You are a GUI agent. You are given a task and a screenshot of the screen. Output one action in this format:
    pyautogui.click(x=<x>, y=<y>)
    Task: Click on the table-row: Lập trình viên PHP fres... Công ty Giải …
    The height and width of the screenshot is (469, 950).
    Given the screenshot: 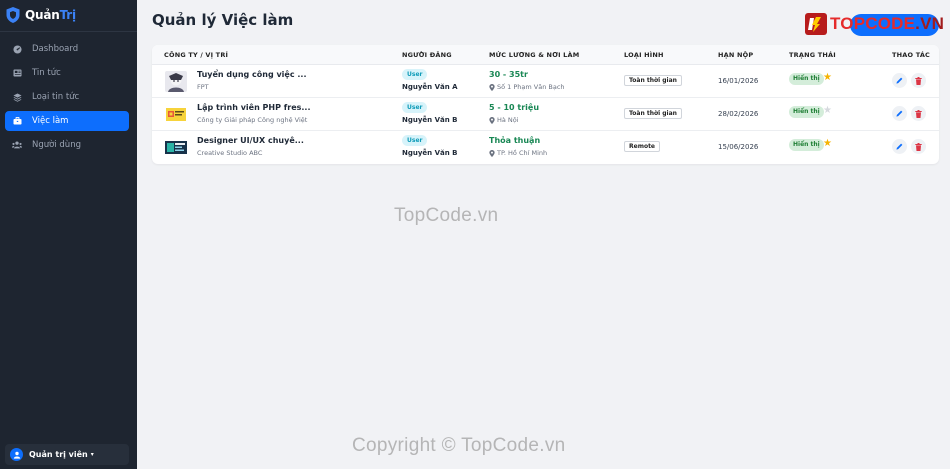 What is the action you would take?
    pyautogui.click(x=545, y=114)
    